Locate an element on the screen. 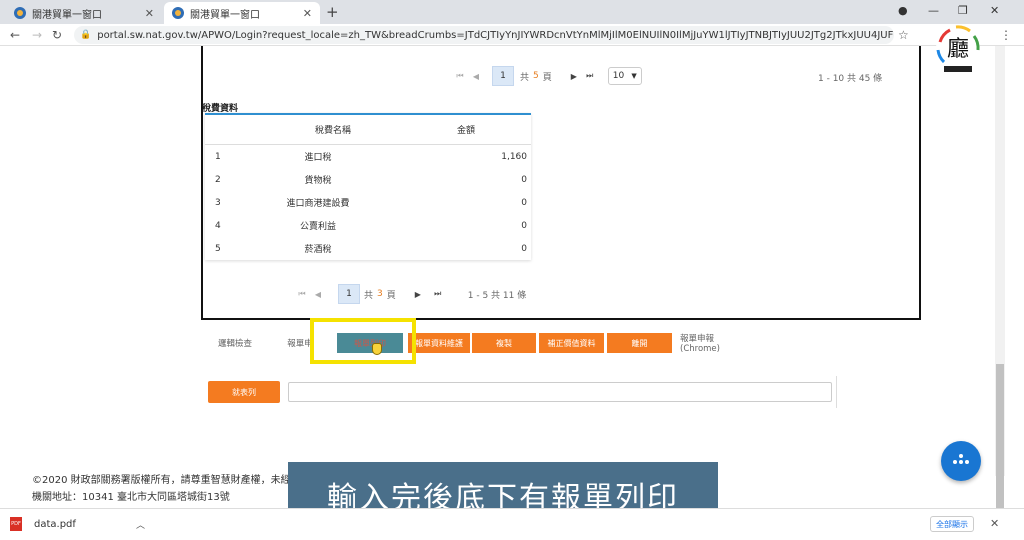 The width and height of the screenshot is (1024, 540). copy-button: 複製 is located at coordinates (504, 343).